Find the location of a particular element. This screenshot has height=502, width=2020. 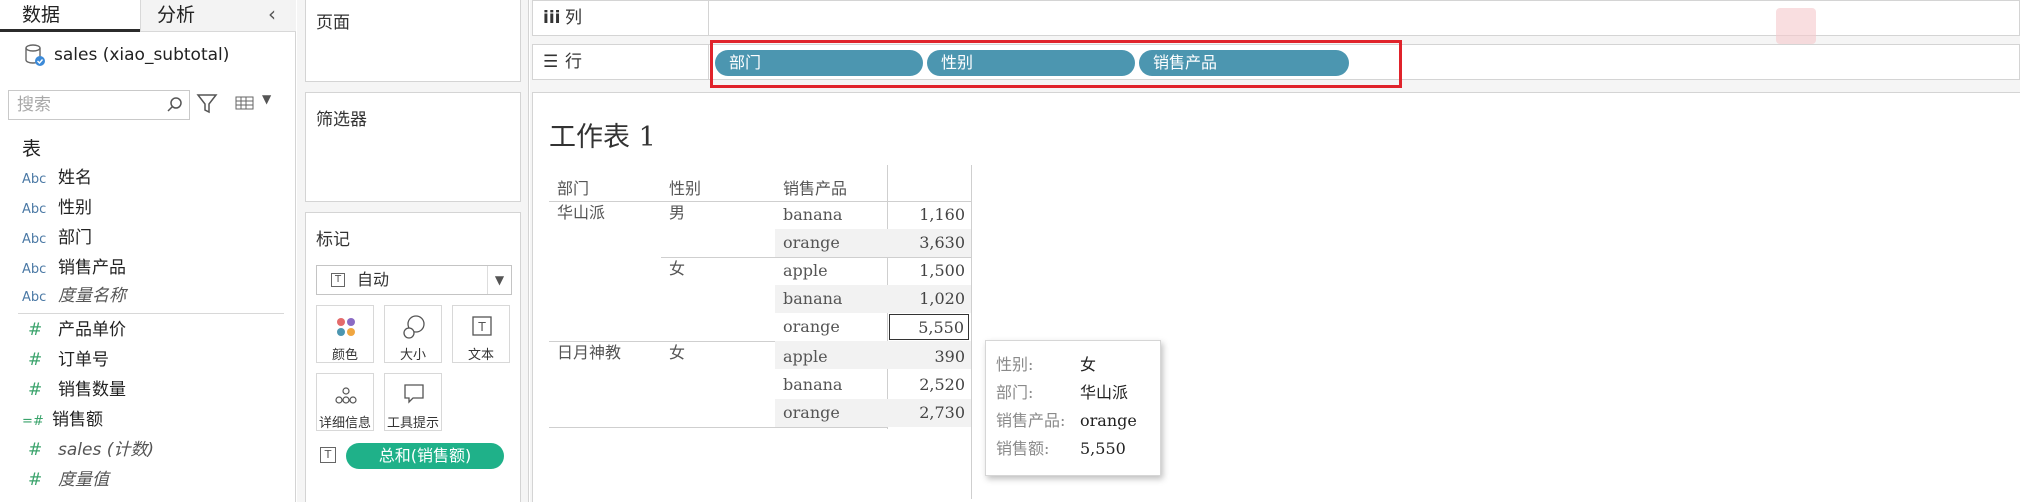

list-view-icon is located at coordinates (245, 104).